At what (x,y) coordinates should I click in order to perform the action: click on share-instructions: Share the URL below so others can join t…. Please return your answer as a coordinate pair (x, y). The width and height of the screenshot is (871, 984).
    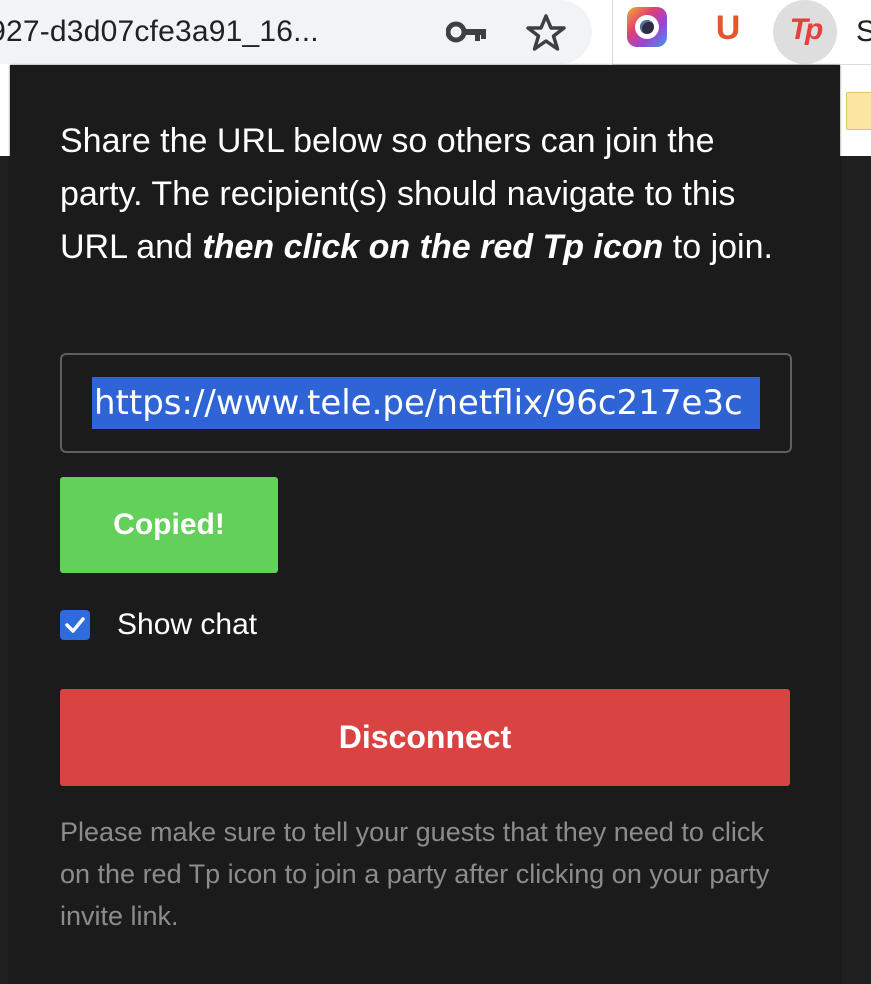
    Looking at the image, I should click on (430, 194).